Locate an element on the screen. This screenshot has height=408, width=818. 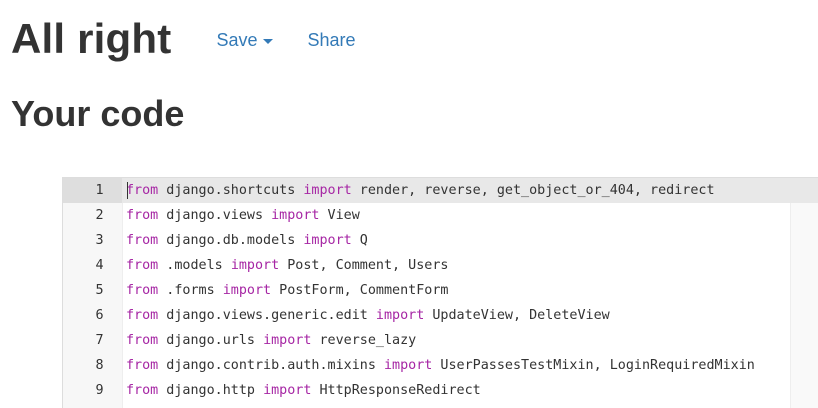
code-line: 7 from django.urls import reverse_lazy is located at coordinates (440, 340).